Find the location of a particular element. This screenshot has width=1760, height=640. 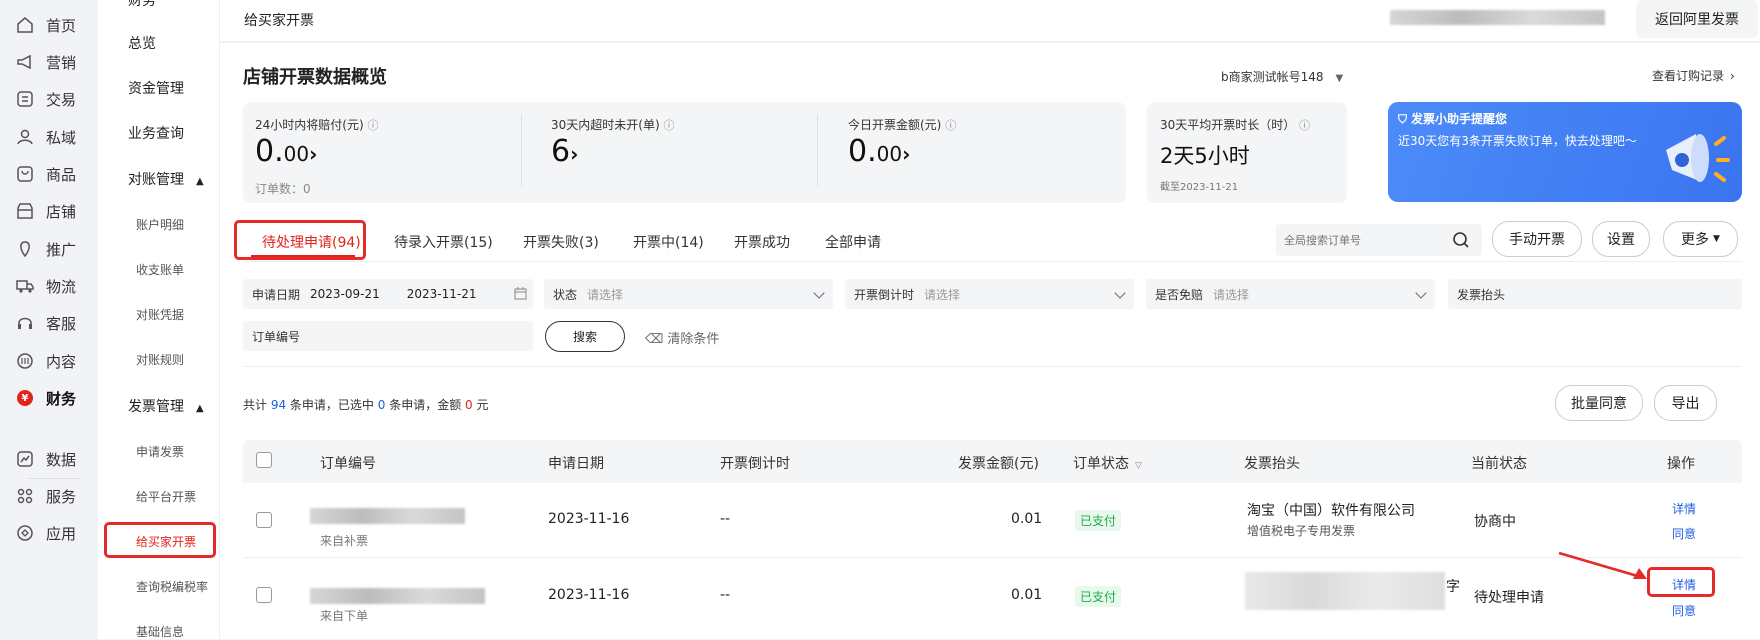

nav-services: 服务 is located at coordinates (49, 496).